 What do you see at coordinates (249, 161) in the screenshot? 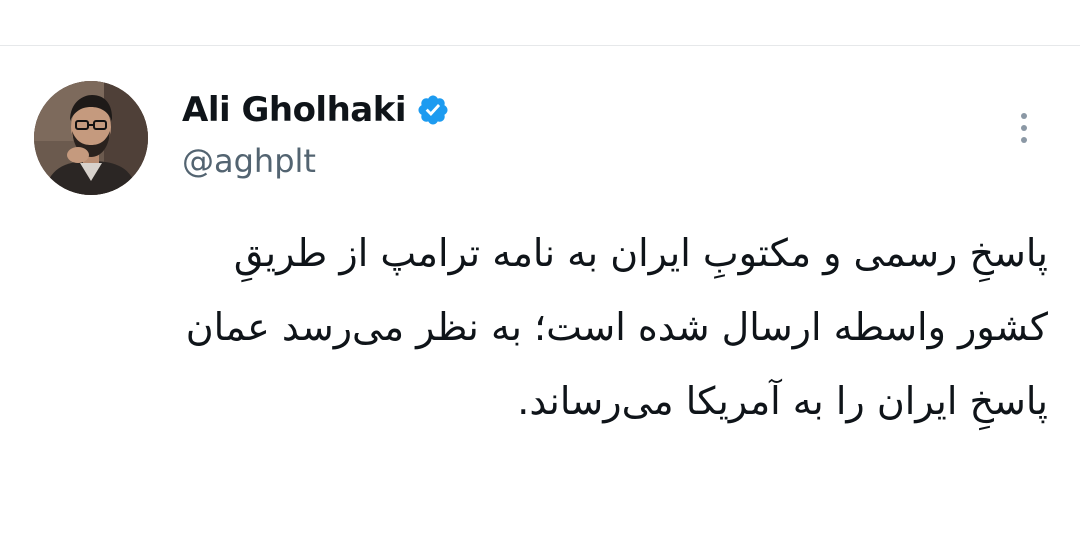
I see `author-handle: @aghplt` at bounding box center [249, 161].